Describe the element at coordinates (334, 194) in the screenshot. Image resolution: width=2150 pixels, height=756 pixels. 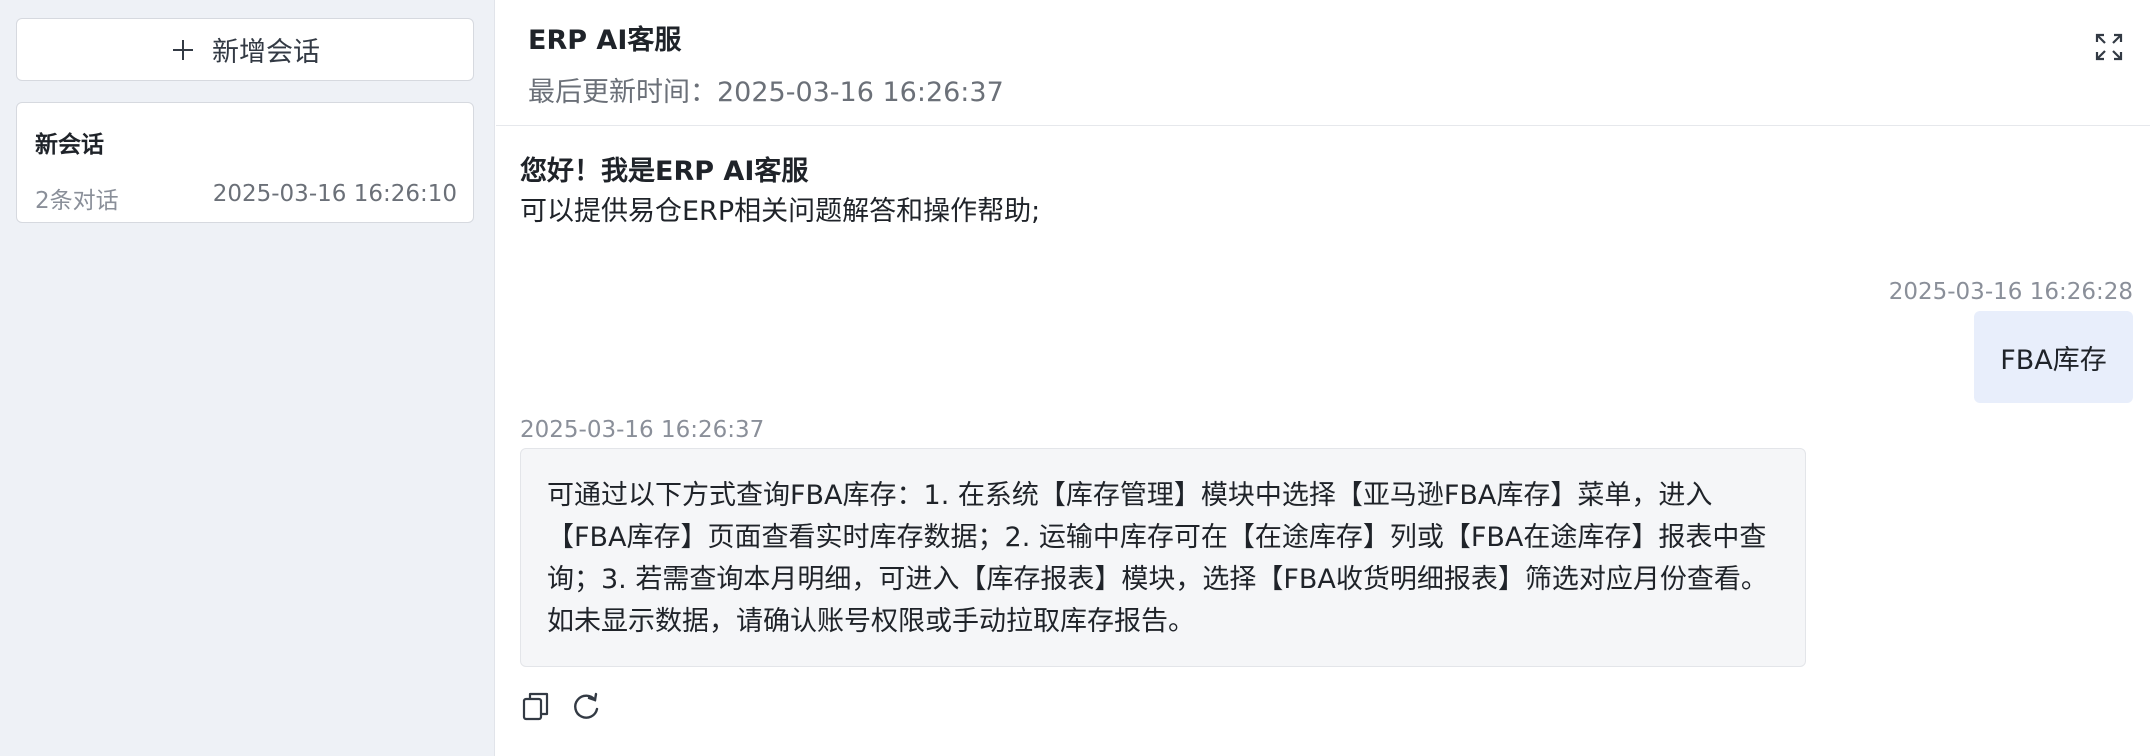
I see `session-time: 2025-03-16 16:26:10` at that location.